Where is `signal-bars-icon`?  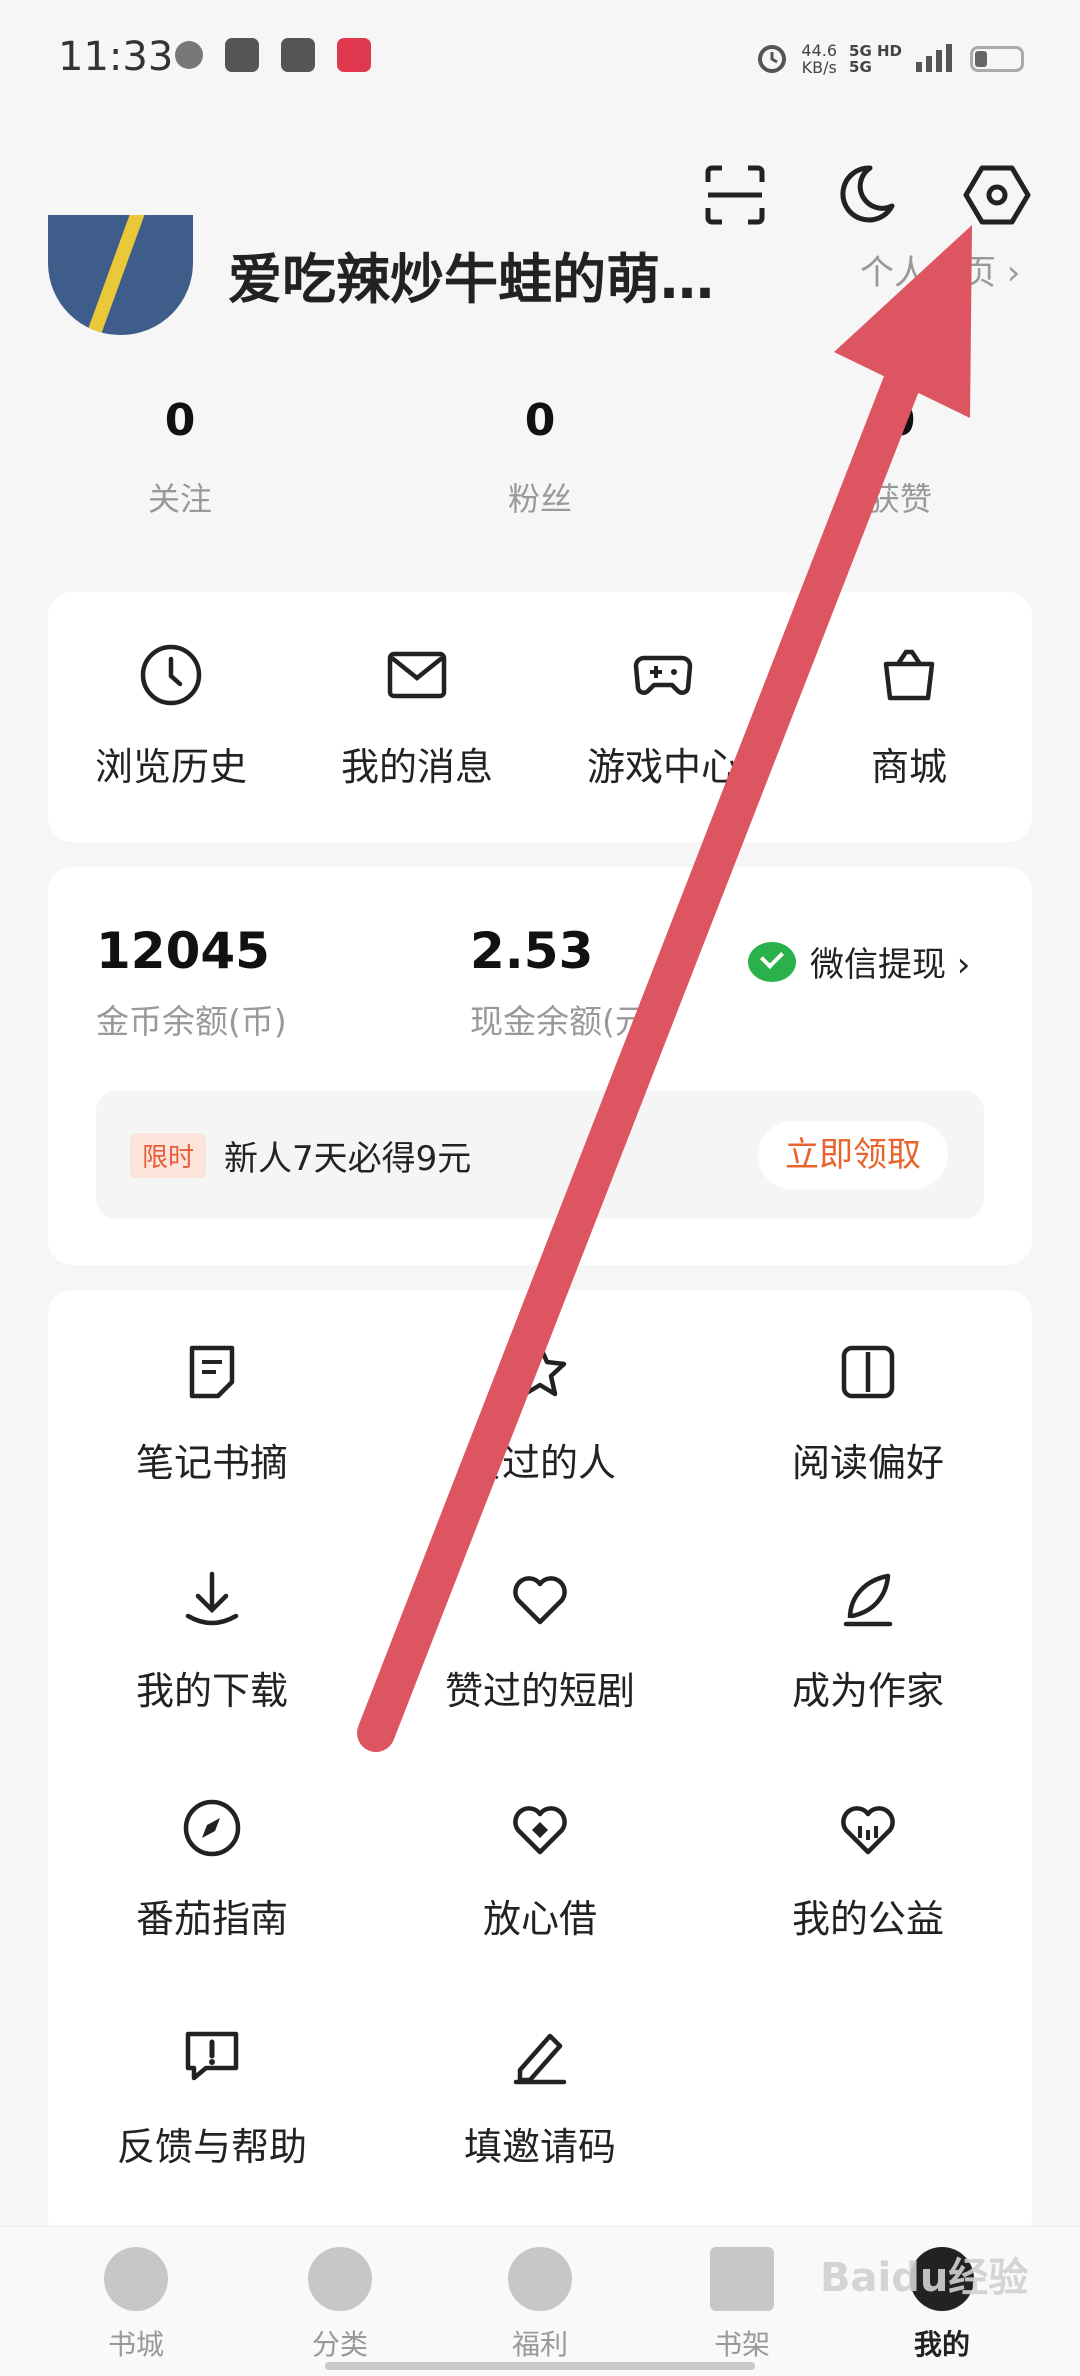 signal-bars-icon is located at coordinates (936, 59).